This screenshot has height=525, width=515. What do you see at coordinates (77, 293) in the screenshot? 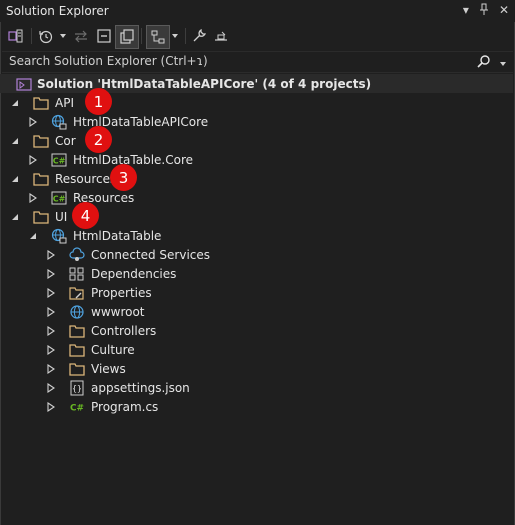
I see `properties-icon` at bounding box center [77, 293].